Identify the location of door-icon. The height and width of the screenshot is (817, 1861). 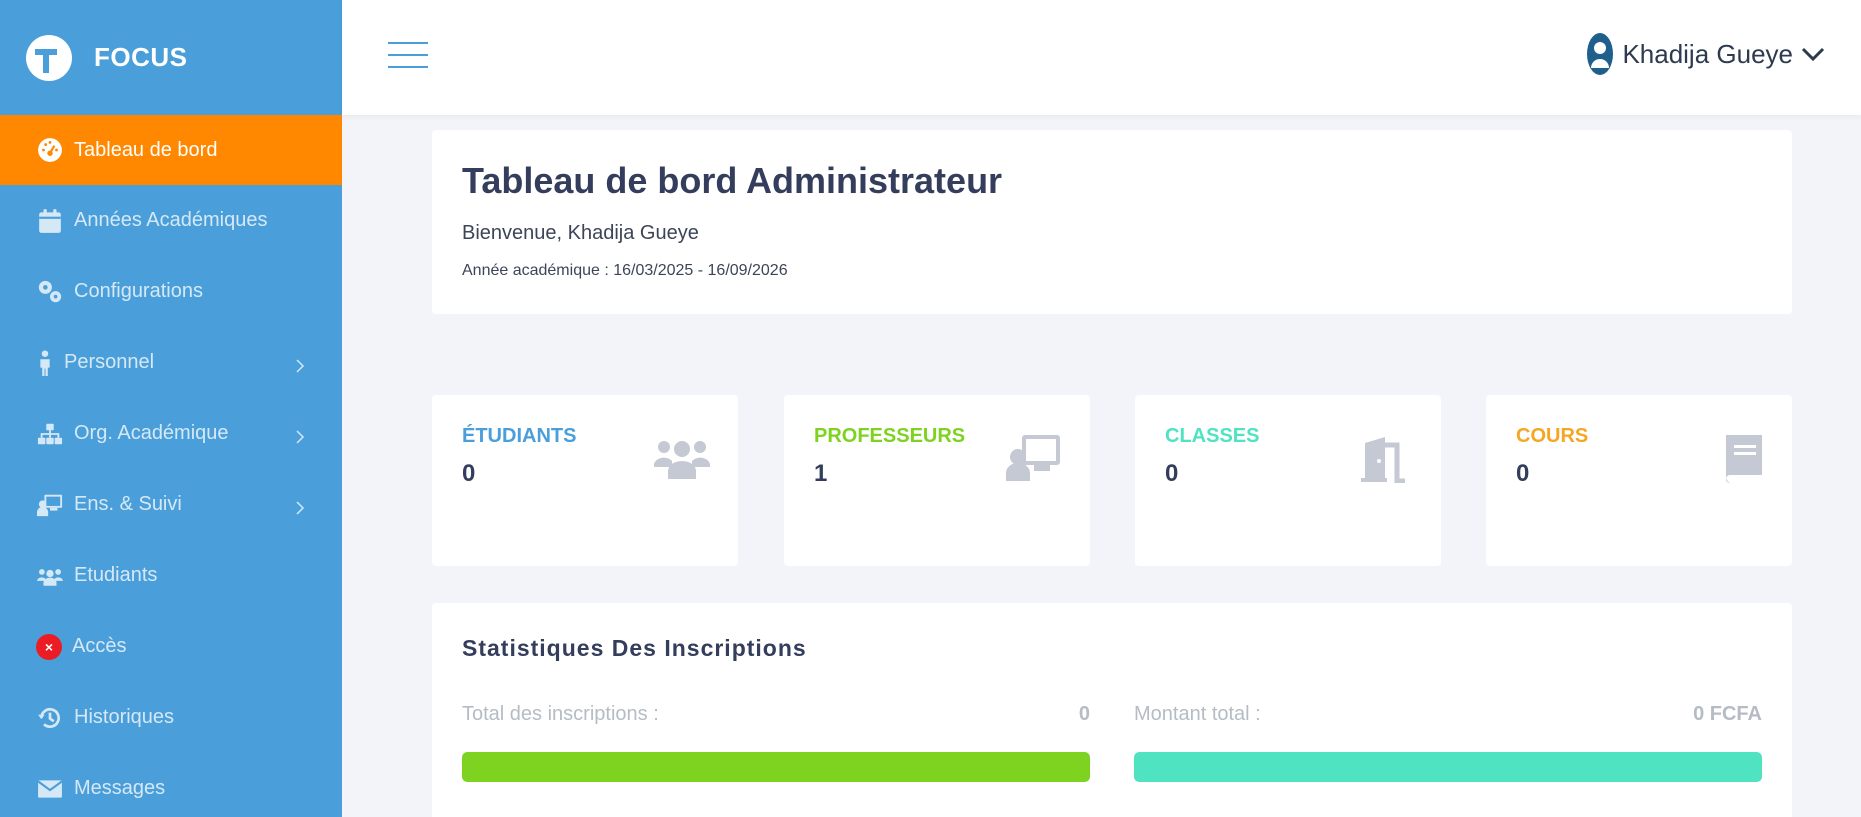
(1383, 460).